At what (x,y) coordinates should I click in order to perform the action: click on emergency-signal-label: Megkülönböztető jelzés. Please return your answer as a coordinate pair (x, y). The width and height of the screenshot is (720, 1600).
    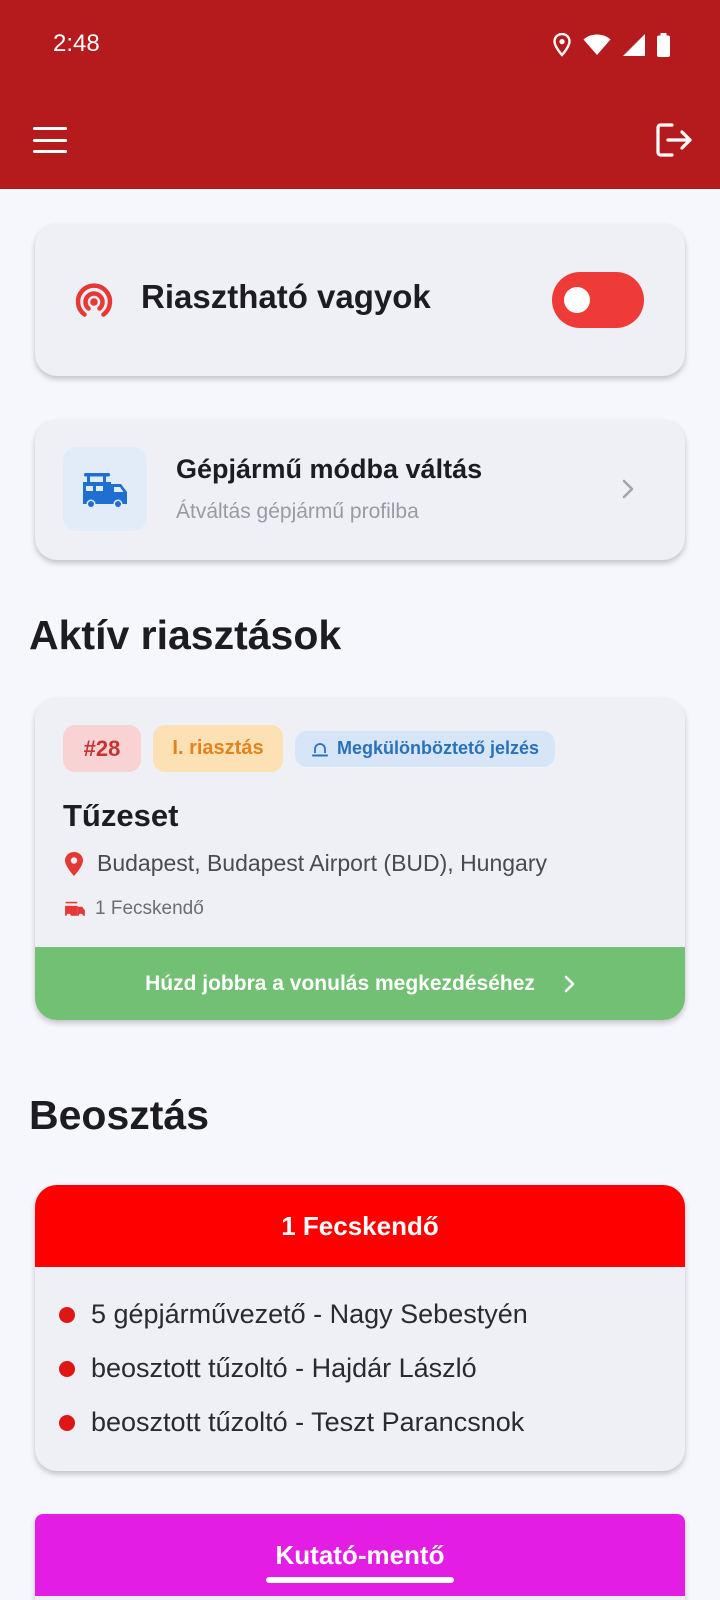
    Looking at the image, I should click on (438, 748).